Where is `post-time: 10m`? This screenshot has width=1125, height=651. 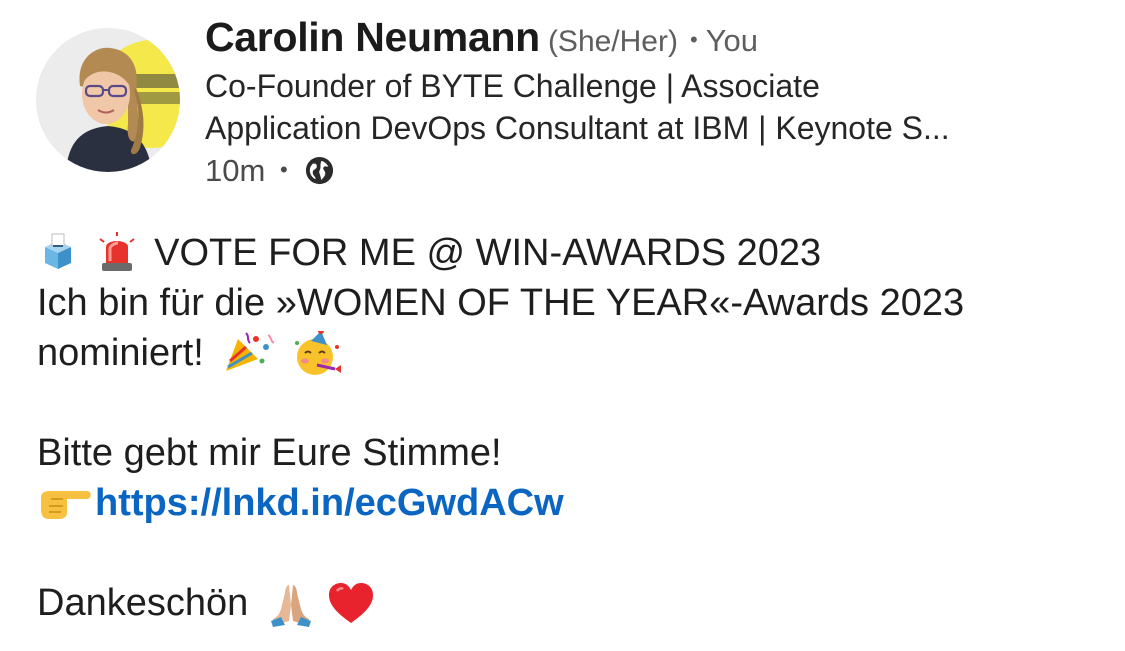
post-time: 10m is located at coordinates (235, 170).